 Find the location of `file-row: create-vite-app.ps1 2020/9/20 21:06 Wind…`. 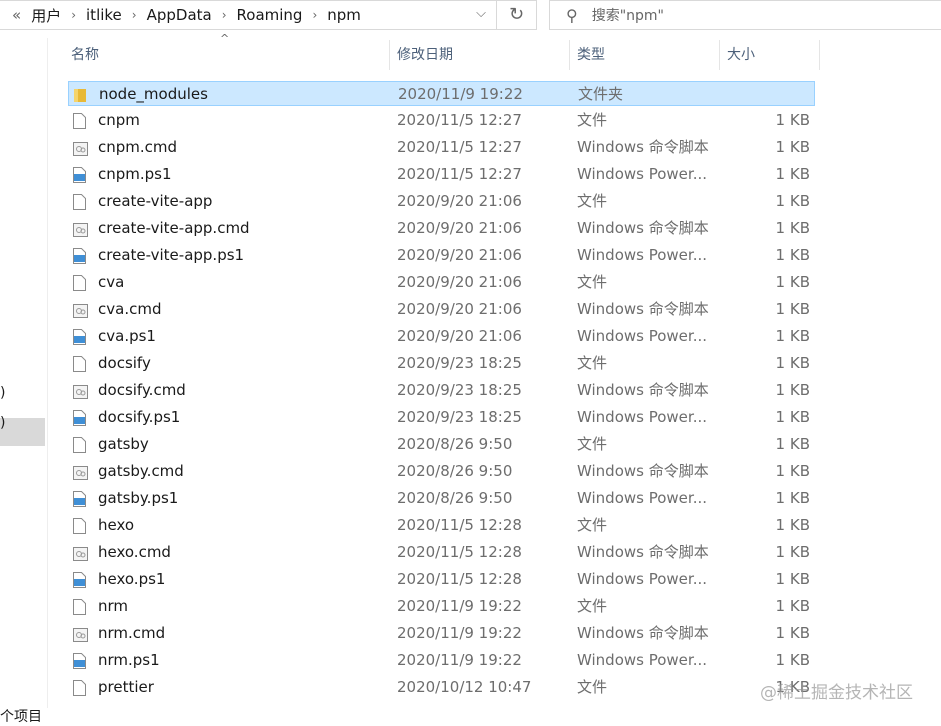

file-row: create-vite-app.ps1 2020/9/20 21:06 Wind… is located at coordinates (441, 255).